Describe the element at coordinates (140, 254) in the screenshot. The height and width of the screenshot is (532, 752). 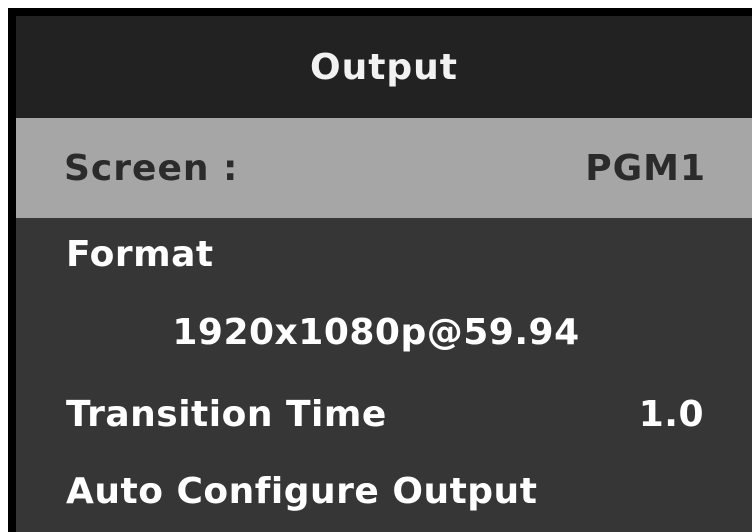
I see `format-label: Format` at that location.